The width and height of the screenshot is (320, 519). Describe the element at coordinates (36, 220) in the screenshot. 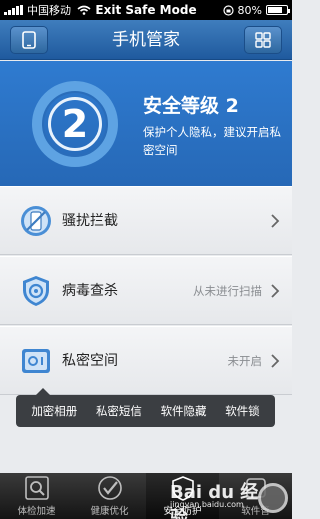

I see `blocked-phone-icon` at that location.